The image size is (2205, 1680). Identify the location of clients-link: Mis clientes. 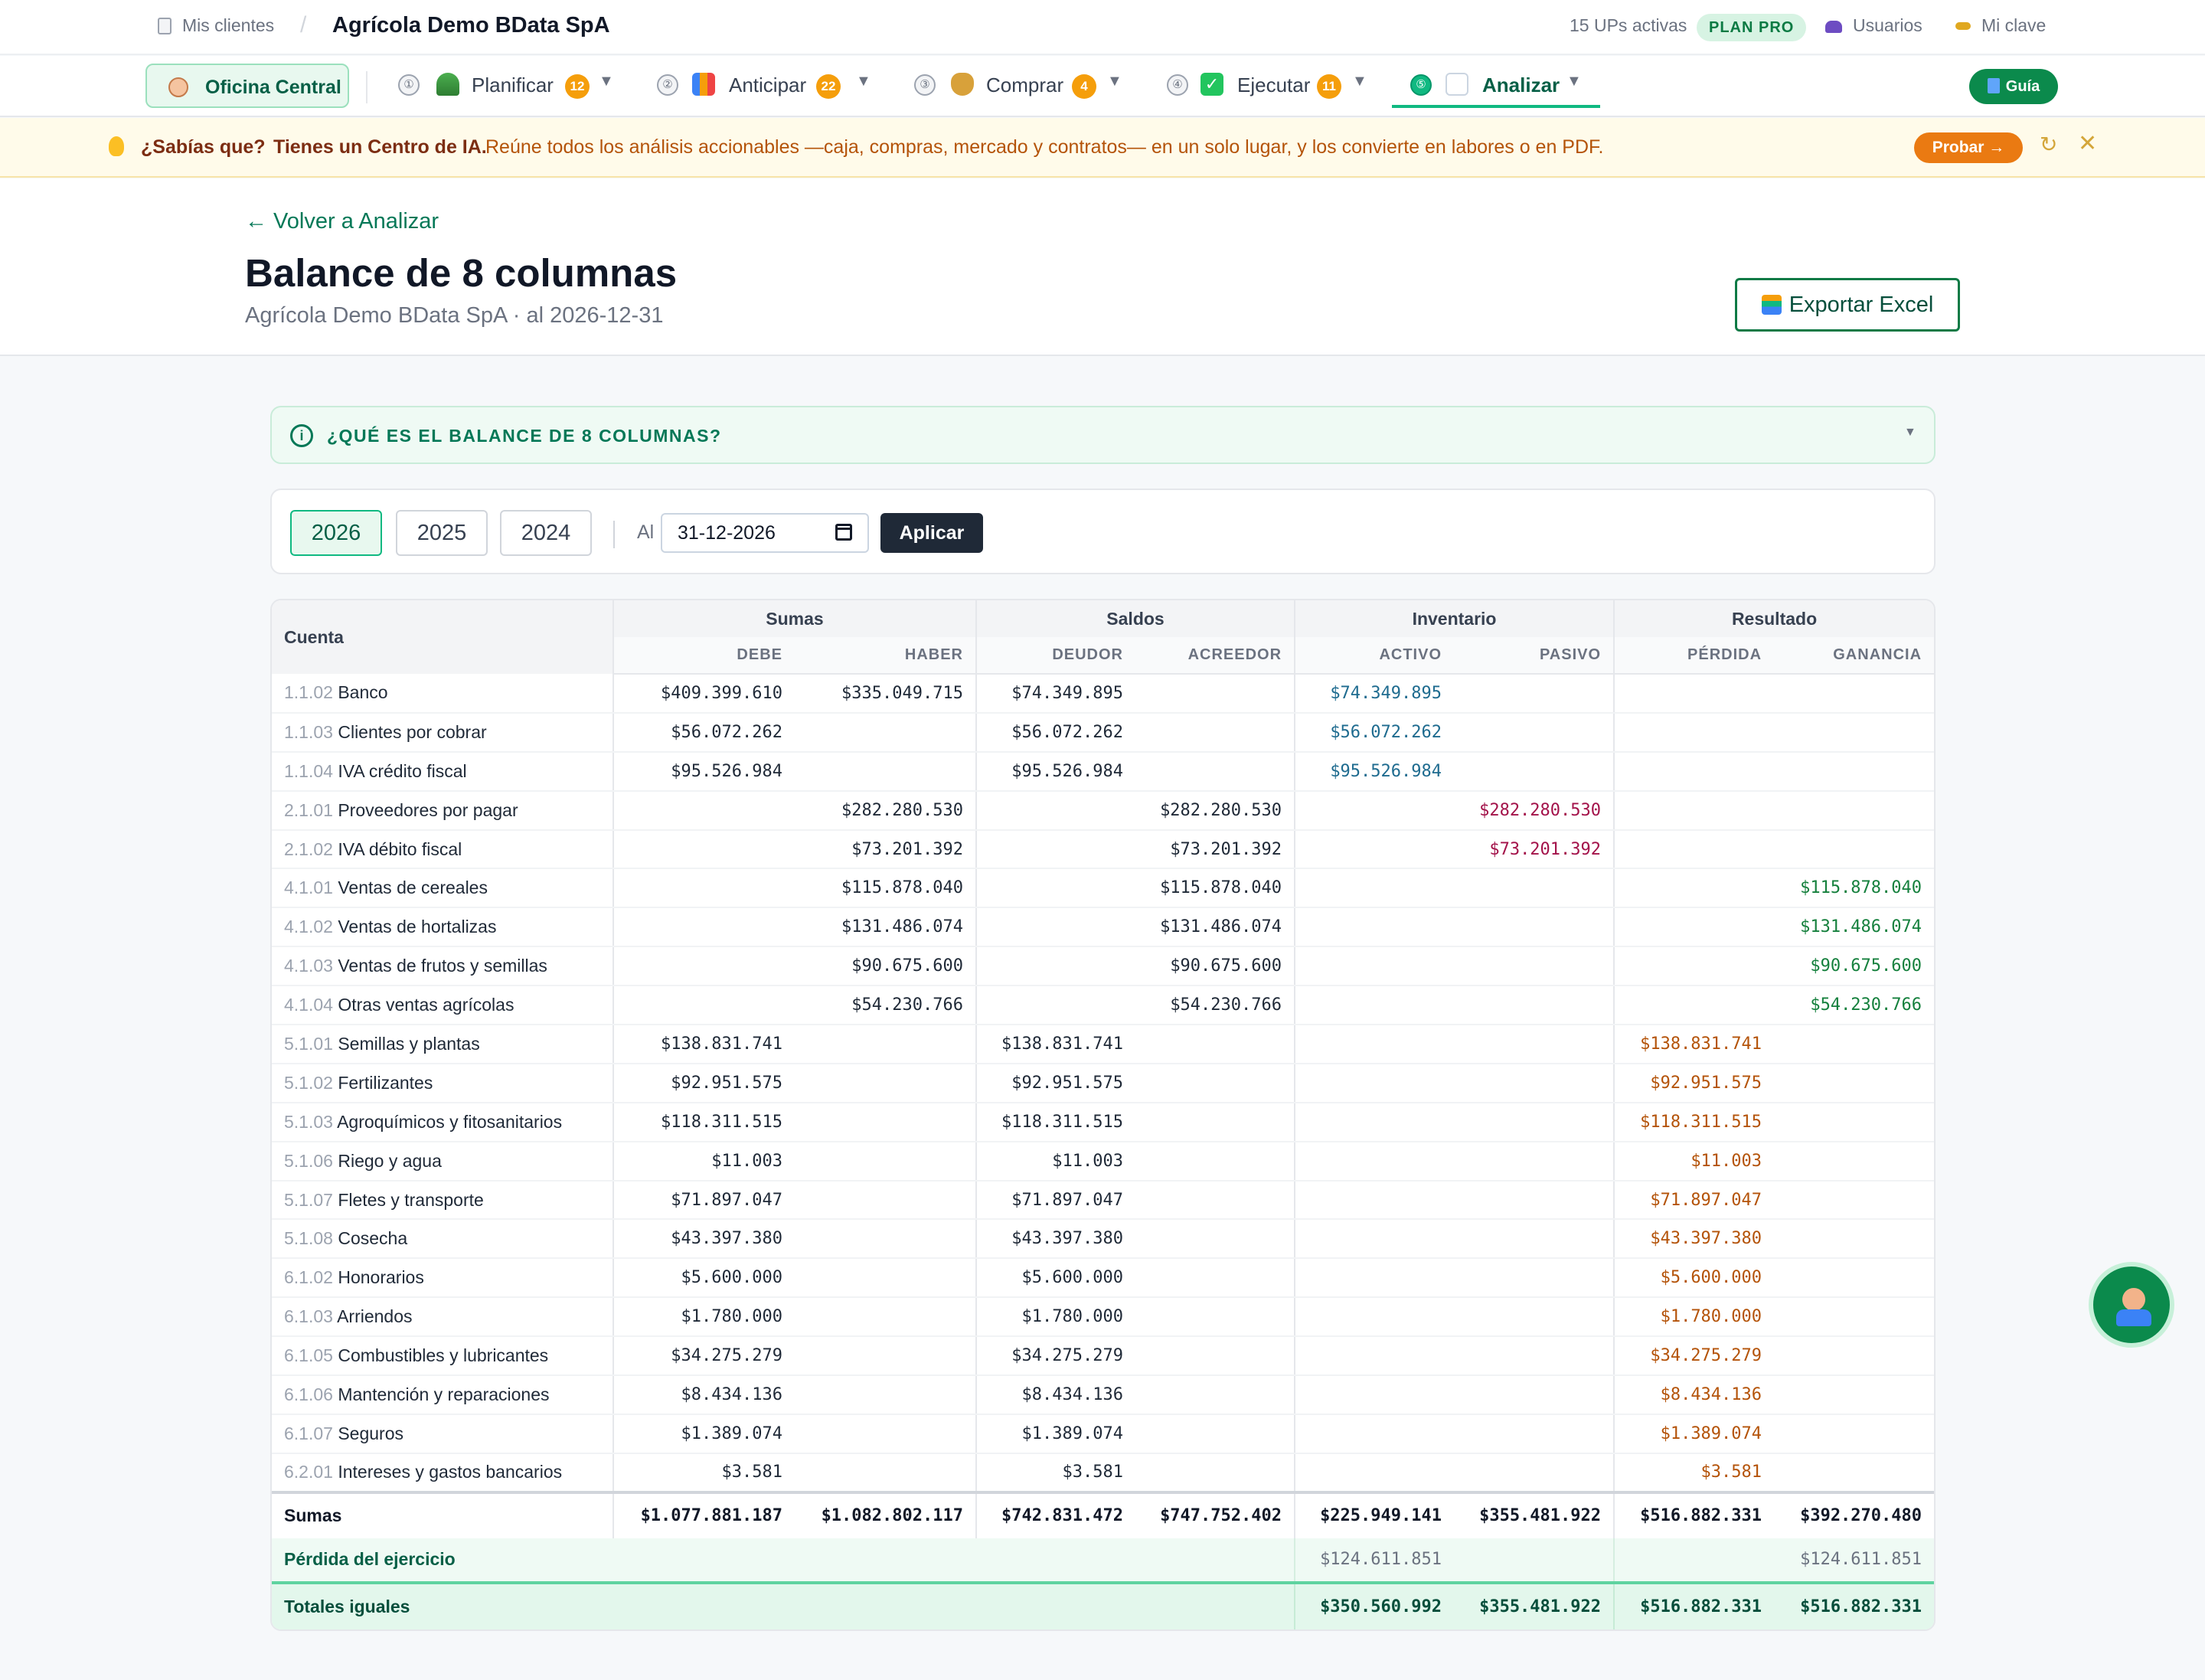
(216, 25).